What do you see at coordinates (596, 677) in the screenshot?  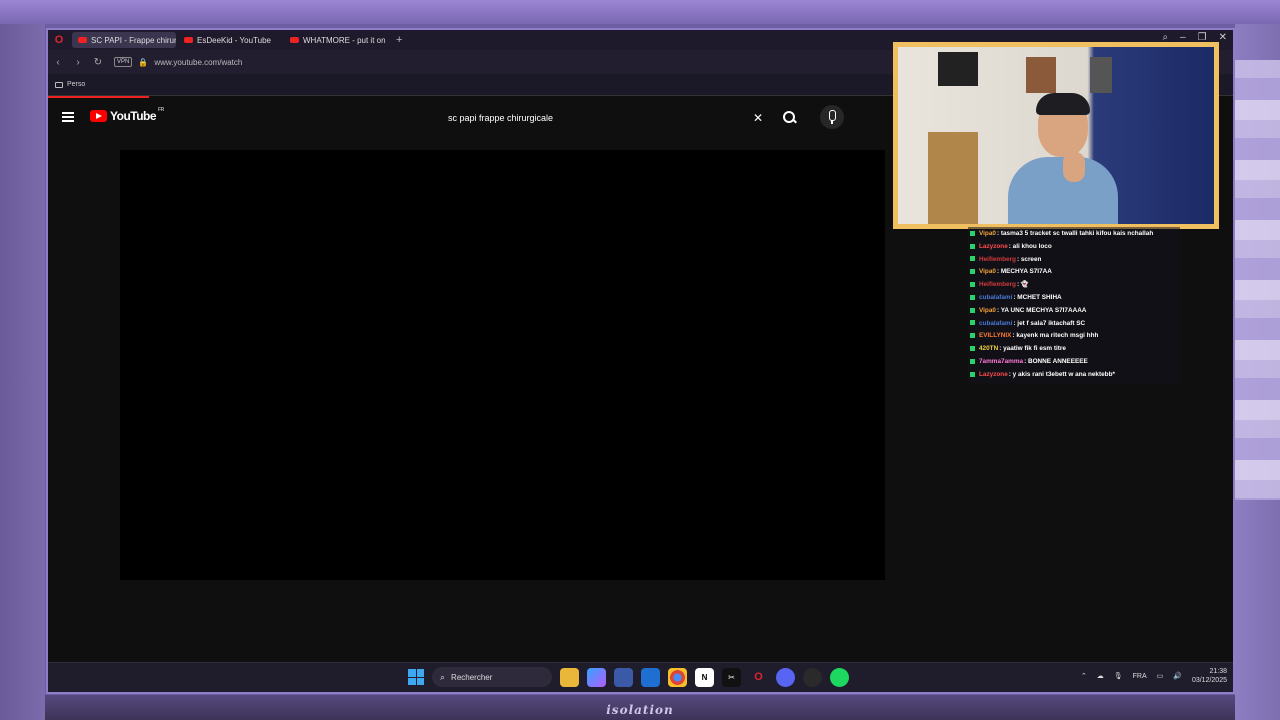 I see `copilot-icon` at bounding box center [596, 677].